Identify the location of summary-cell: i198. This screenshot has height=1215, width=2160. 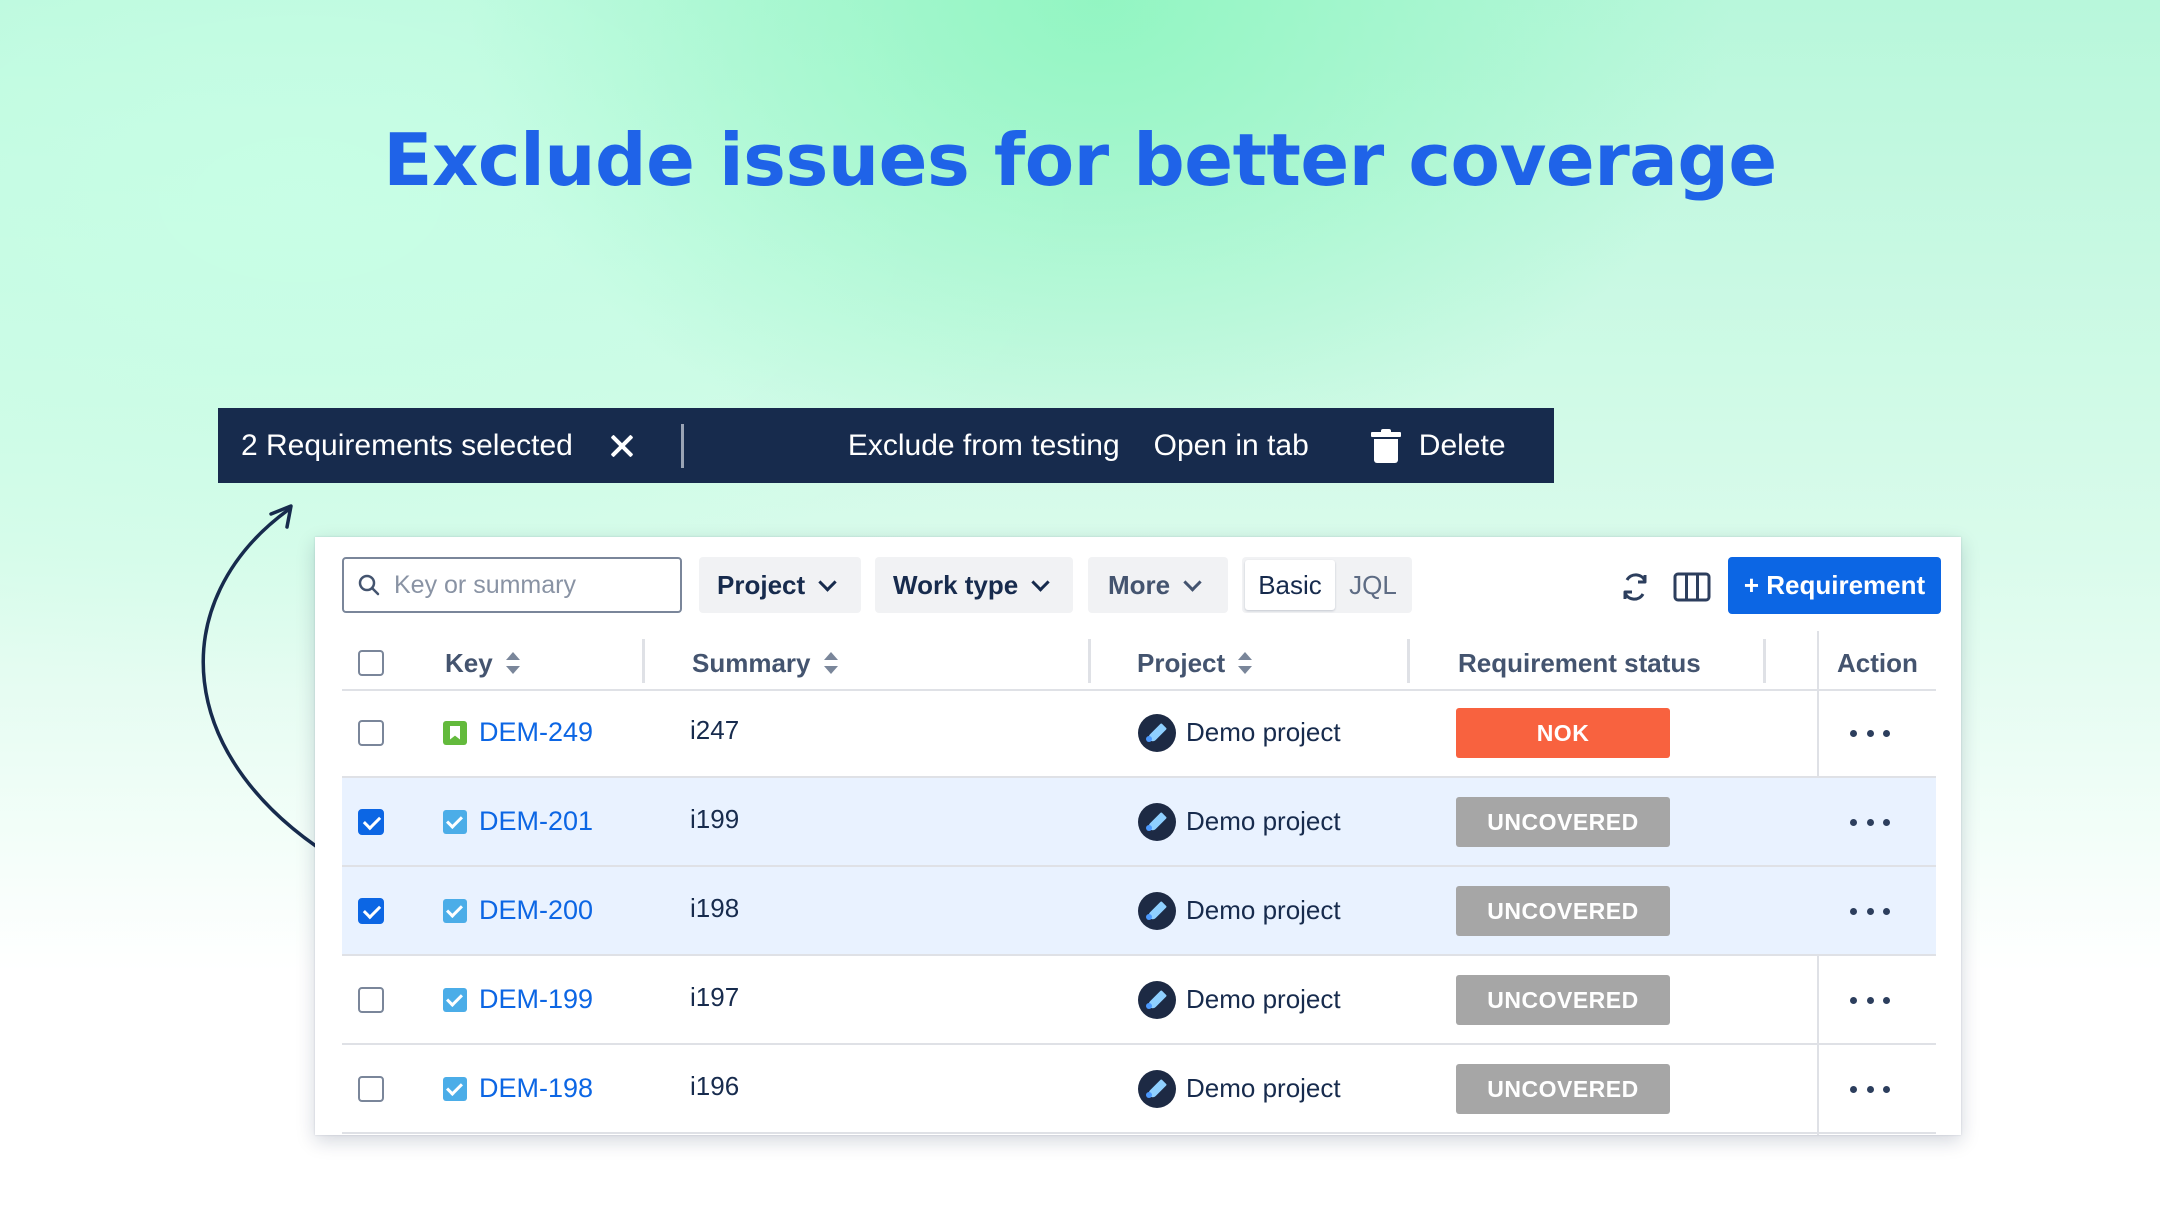
(715, 908).